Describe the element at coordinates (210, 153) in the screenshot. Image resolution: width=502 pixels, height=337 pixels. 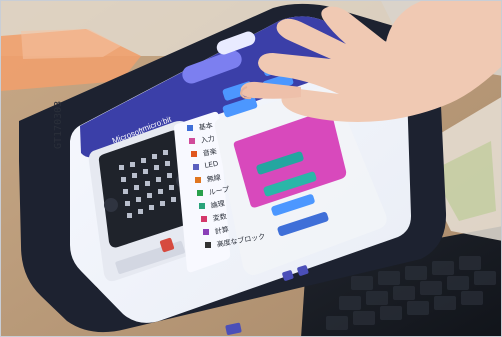
I see `category-label: 音楽` at that location.